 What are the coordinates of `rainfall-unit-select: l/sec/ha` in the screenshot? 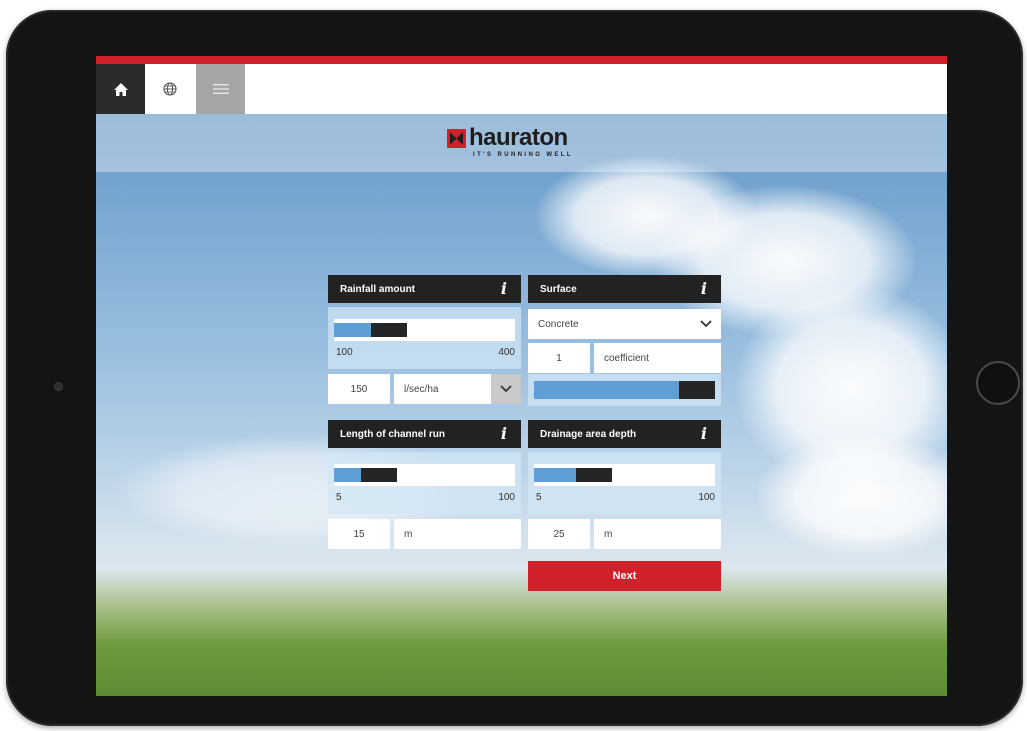 It's located at (457, 389).